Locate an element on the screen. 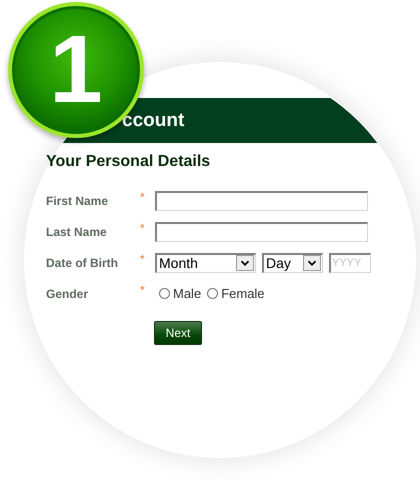 This screenshot has height=492, width=420. step-number: 1 is located at coordinates (76, 70).